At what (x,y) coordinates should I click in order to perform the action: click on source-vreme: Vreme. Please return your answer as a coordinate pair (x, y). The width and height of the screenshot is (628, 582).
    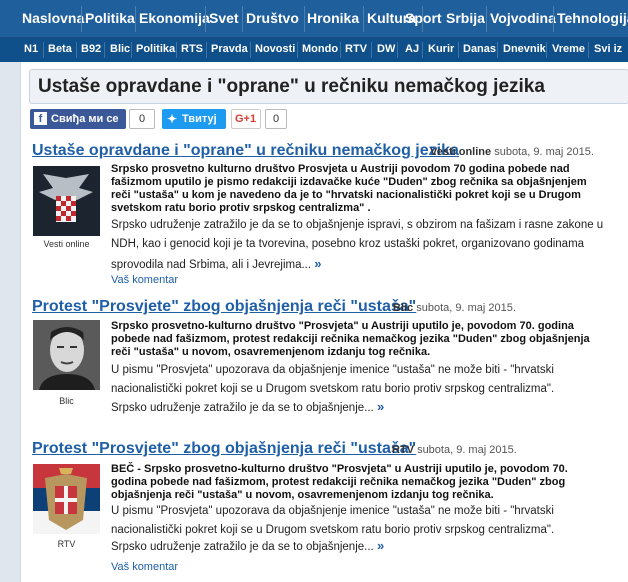
    Looking at the image, I should click on (568, 49).